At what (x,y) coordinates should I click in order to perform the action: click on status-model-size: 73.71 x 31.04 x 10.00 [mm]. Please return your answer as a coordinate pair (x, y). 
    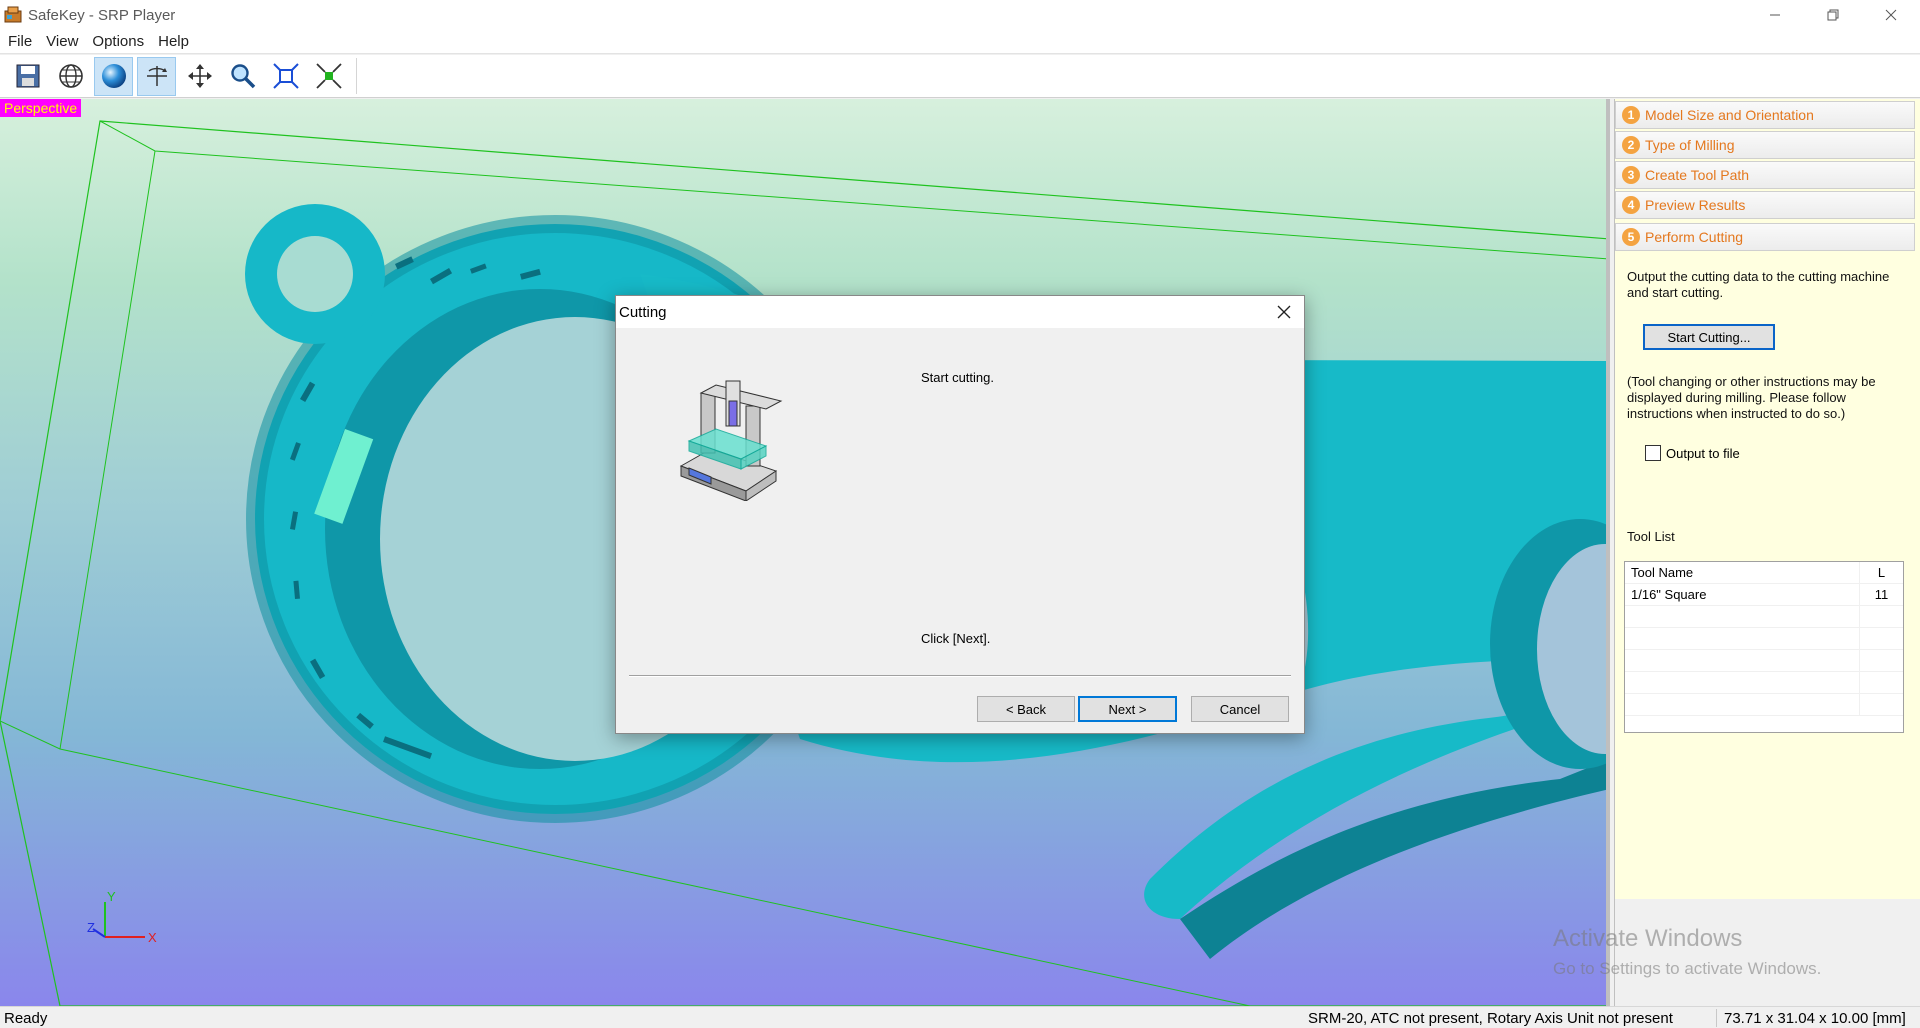
    Looking at the image, I should click on (1815, 1018).